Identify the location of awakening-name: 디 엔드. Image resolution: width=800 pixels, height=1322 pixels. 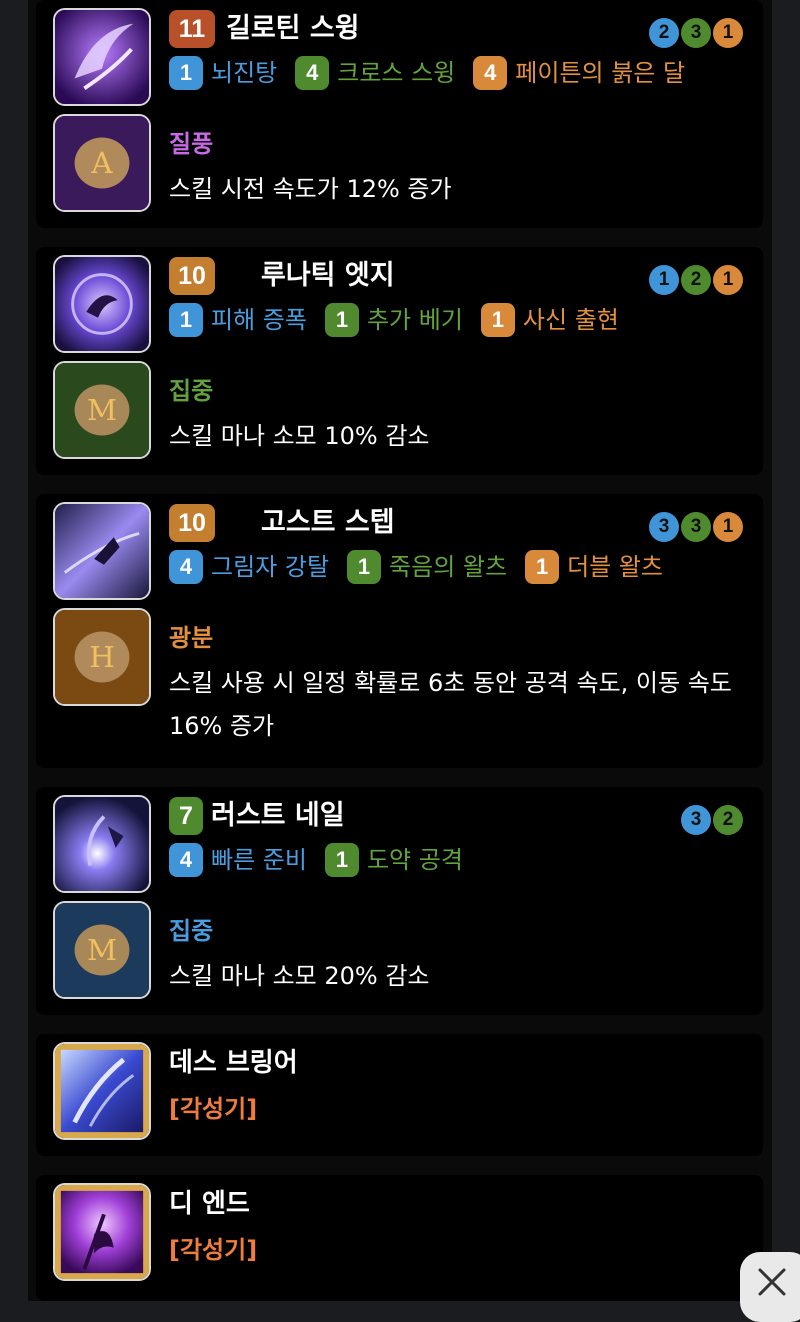
(209, 1204).